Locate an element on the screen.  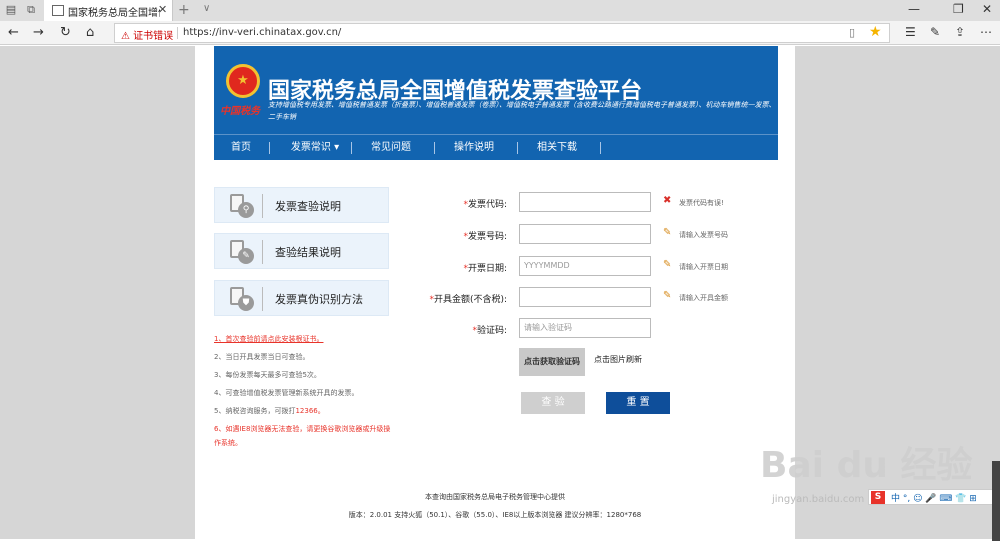
favorite-star-icon: ★ is located at coordinates (875, 32).